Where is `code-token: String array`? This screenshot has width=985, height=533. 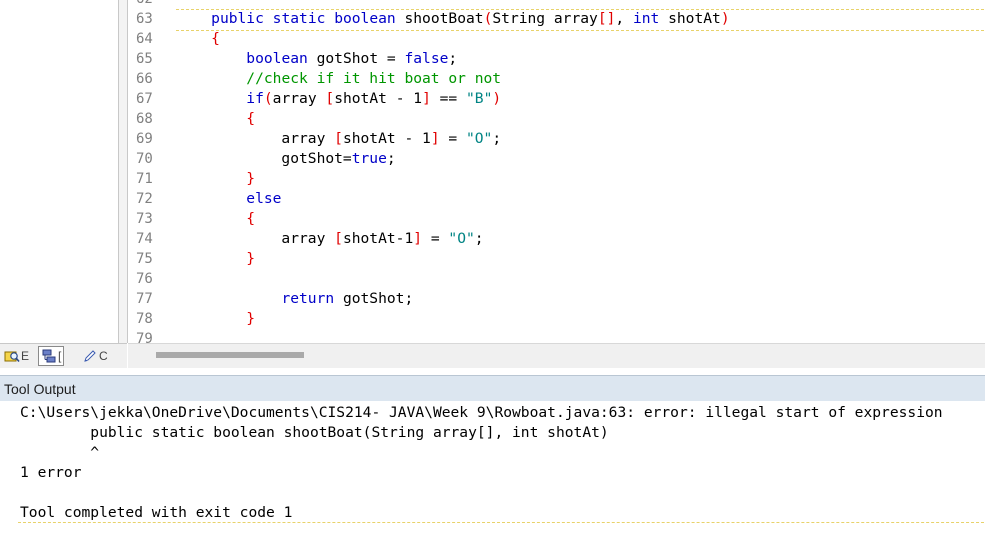
code-token: String array is located at coordinates (545, 18).